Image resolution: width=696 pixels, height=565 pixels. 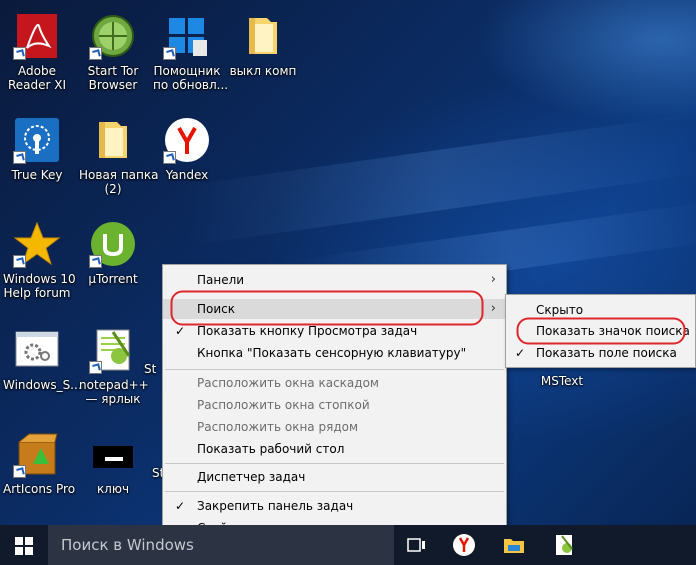 I want to click on tor-browser-icon, so click(x=113, y=36).